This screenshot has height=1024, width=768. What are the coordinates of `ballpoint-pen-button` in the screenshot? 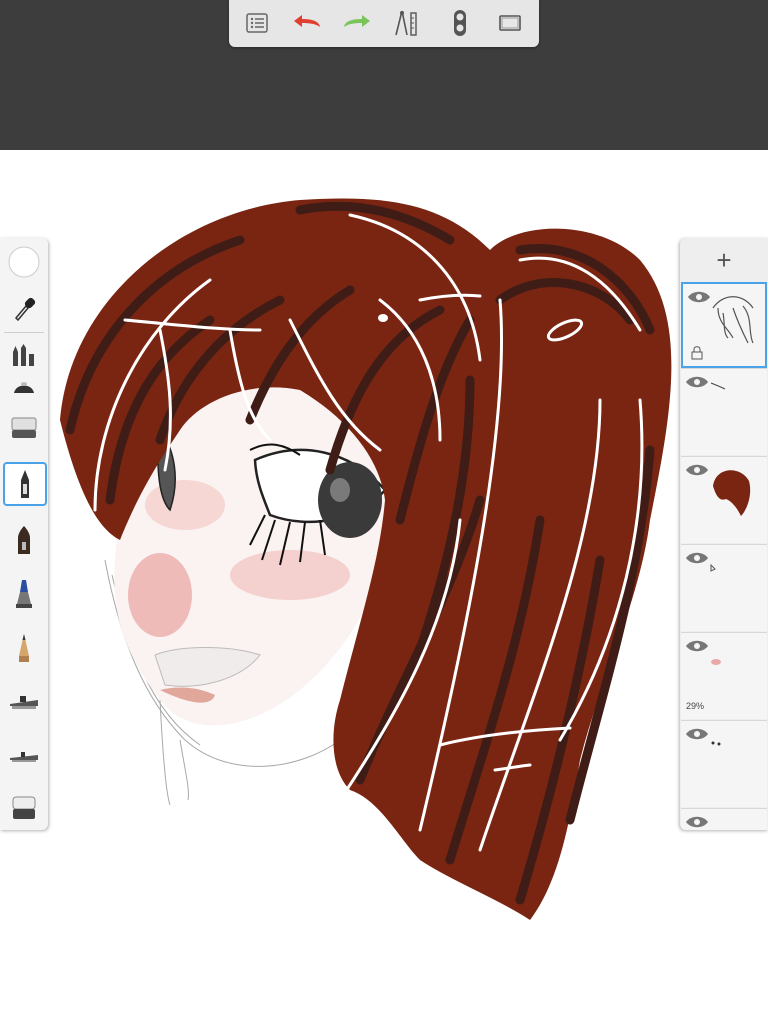 It's located at (25, 484).